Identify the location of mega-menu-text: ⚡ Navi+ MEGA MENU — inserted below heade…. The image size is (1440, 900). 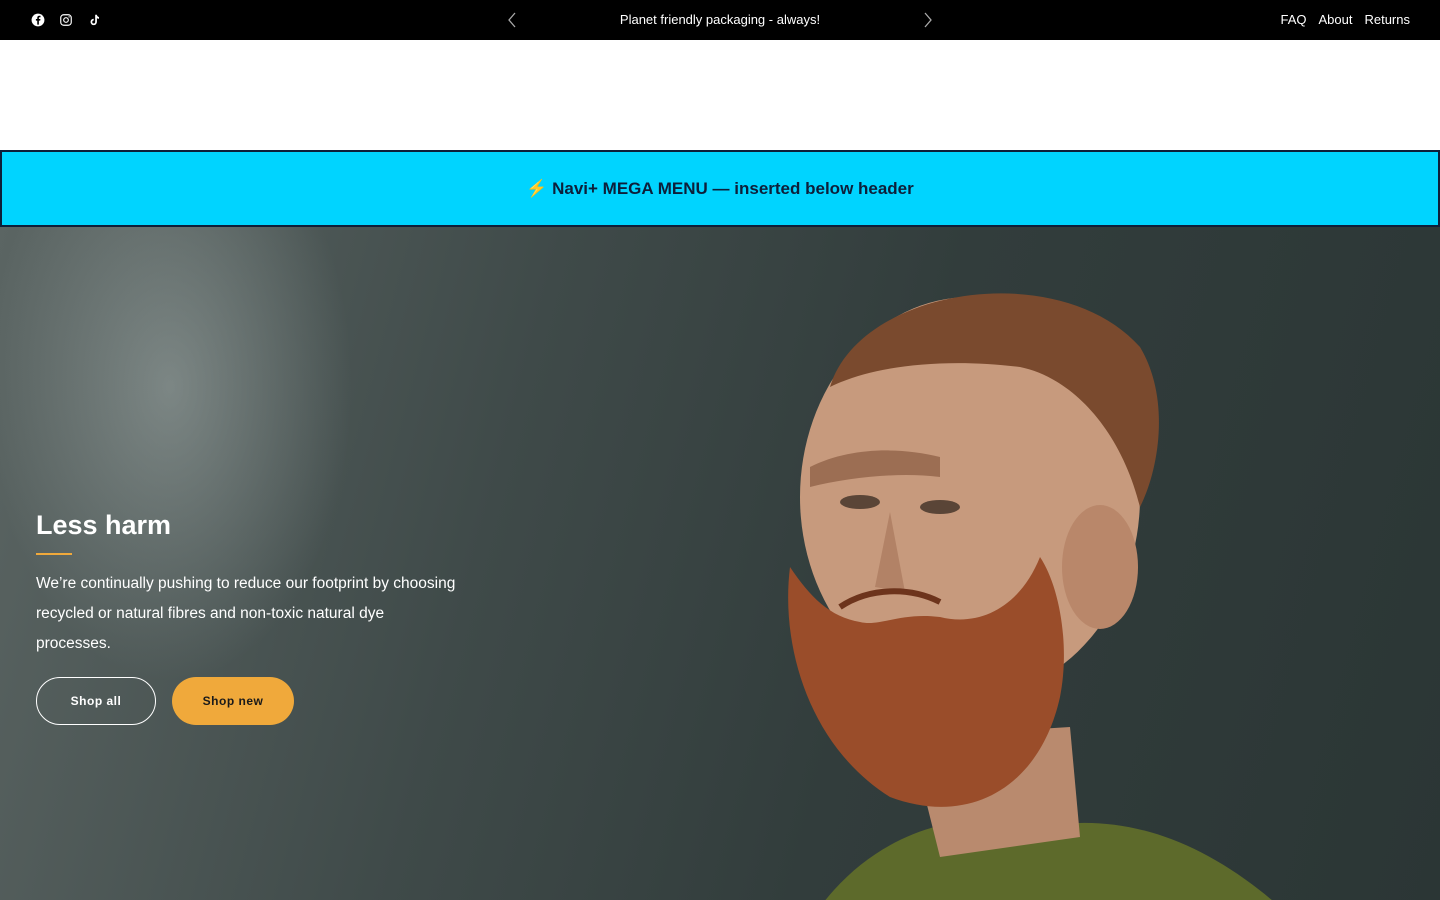
(720, 188).